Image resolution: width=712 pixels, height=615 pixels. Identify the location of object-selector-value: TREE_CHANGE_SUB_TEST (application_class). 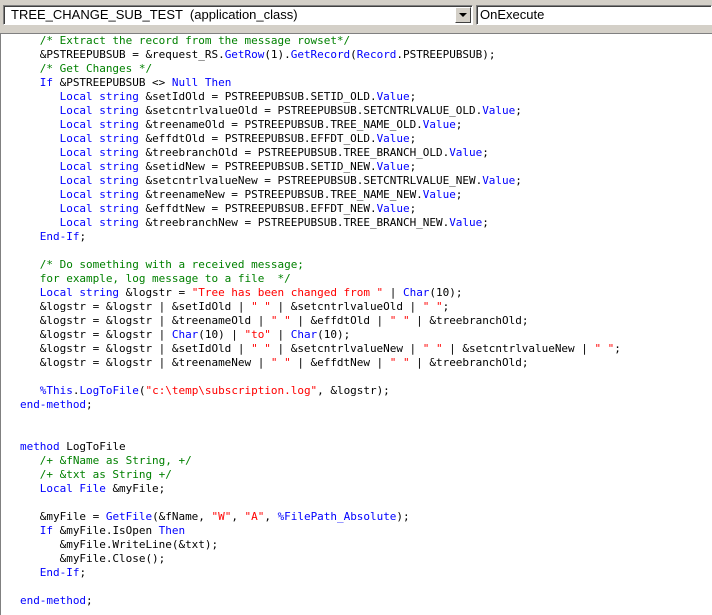
(154, 14).